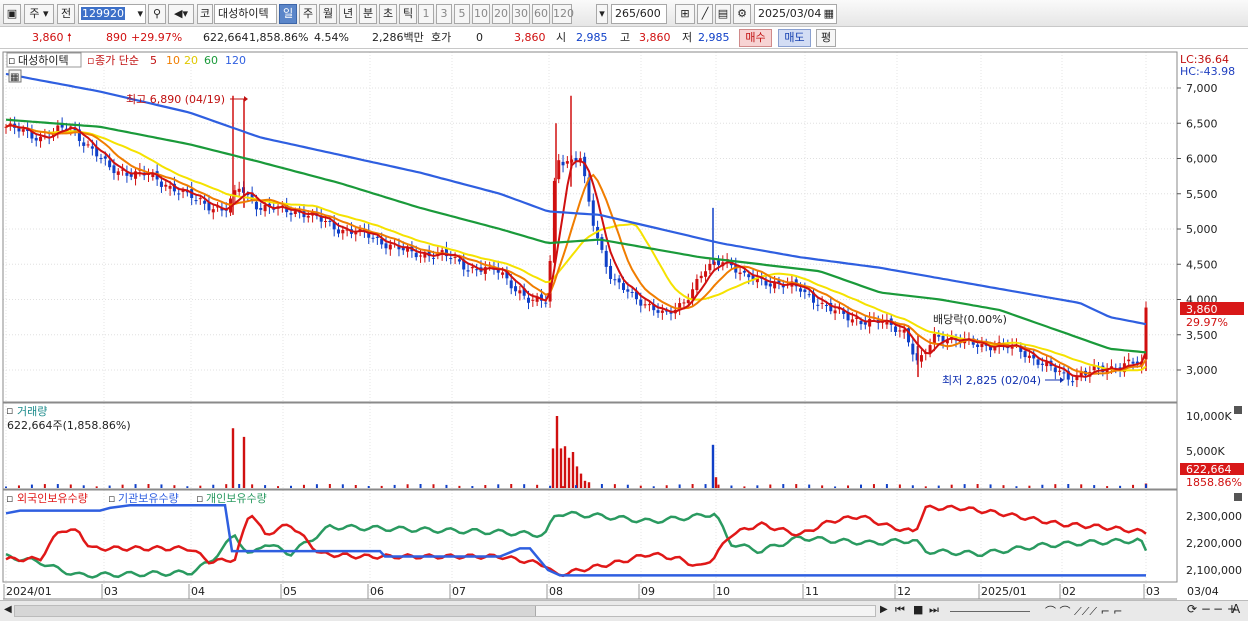 This screenshot has height=621, width=1248. I want to click on buy-button: 매수, so click(755, 38).